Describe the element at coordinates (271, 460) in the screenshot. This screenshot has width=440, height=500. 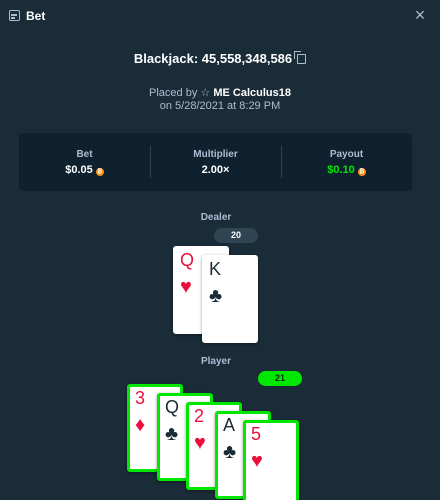
I see `player-card: 5 ♥` at that location.